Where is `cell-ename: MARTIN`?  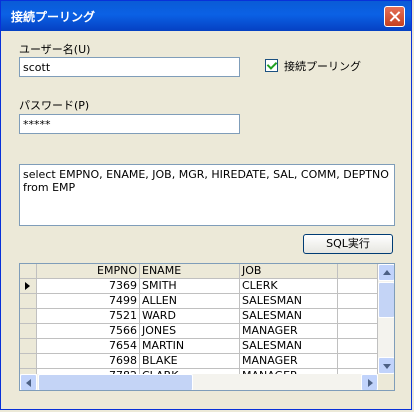
cell-ename: MARTIN is located at coordinates (190, 346).